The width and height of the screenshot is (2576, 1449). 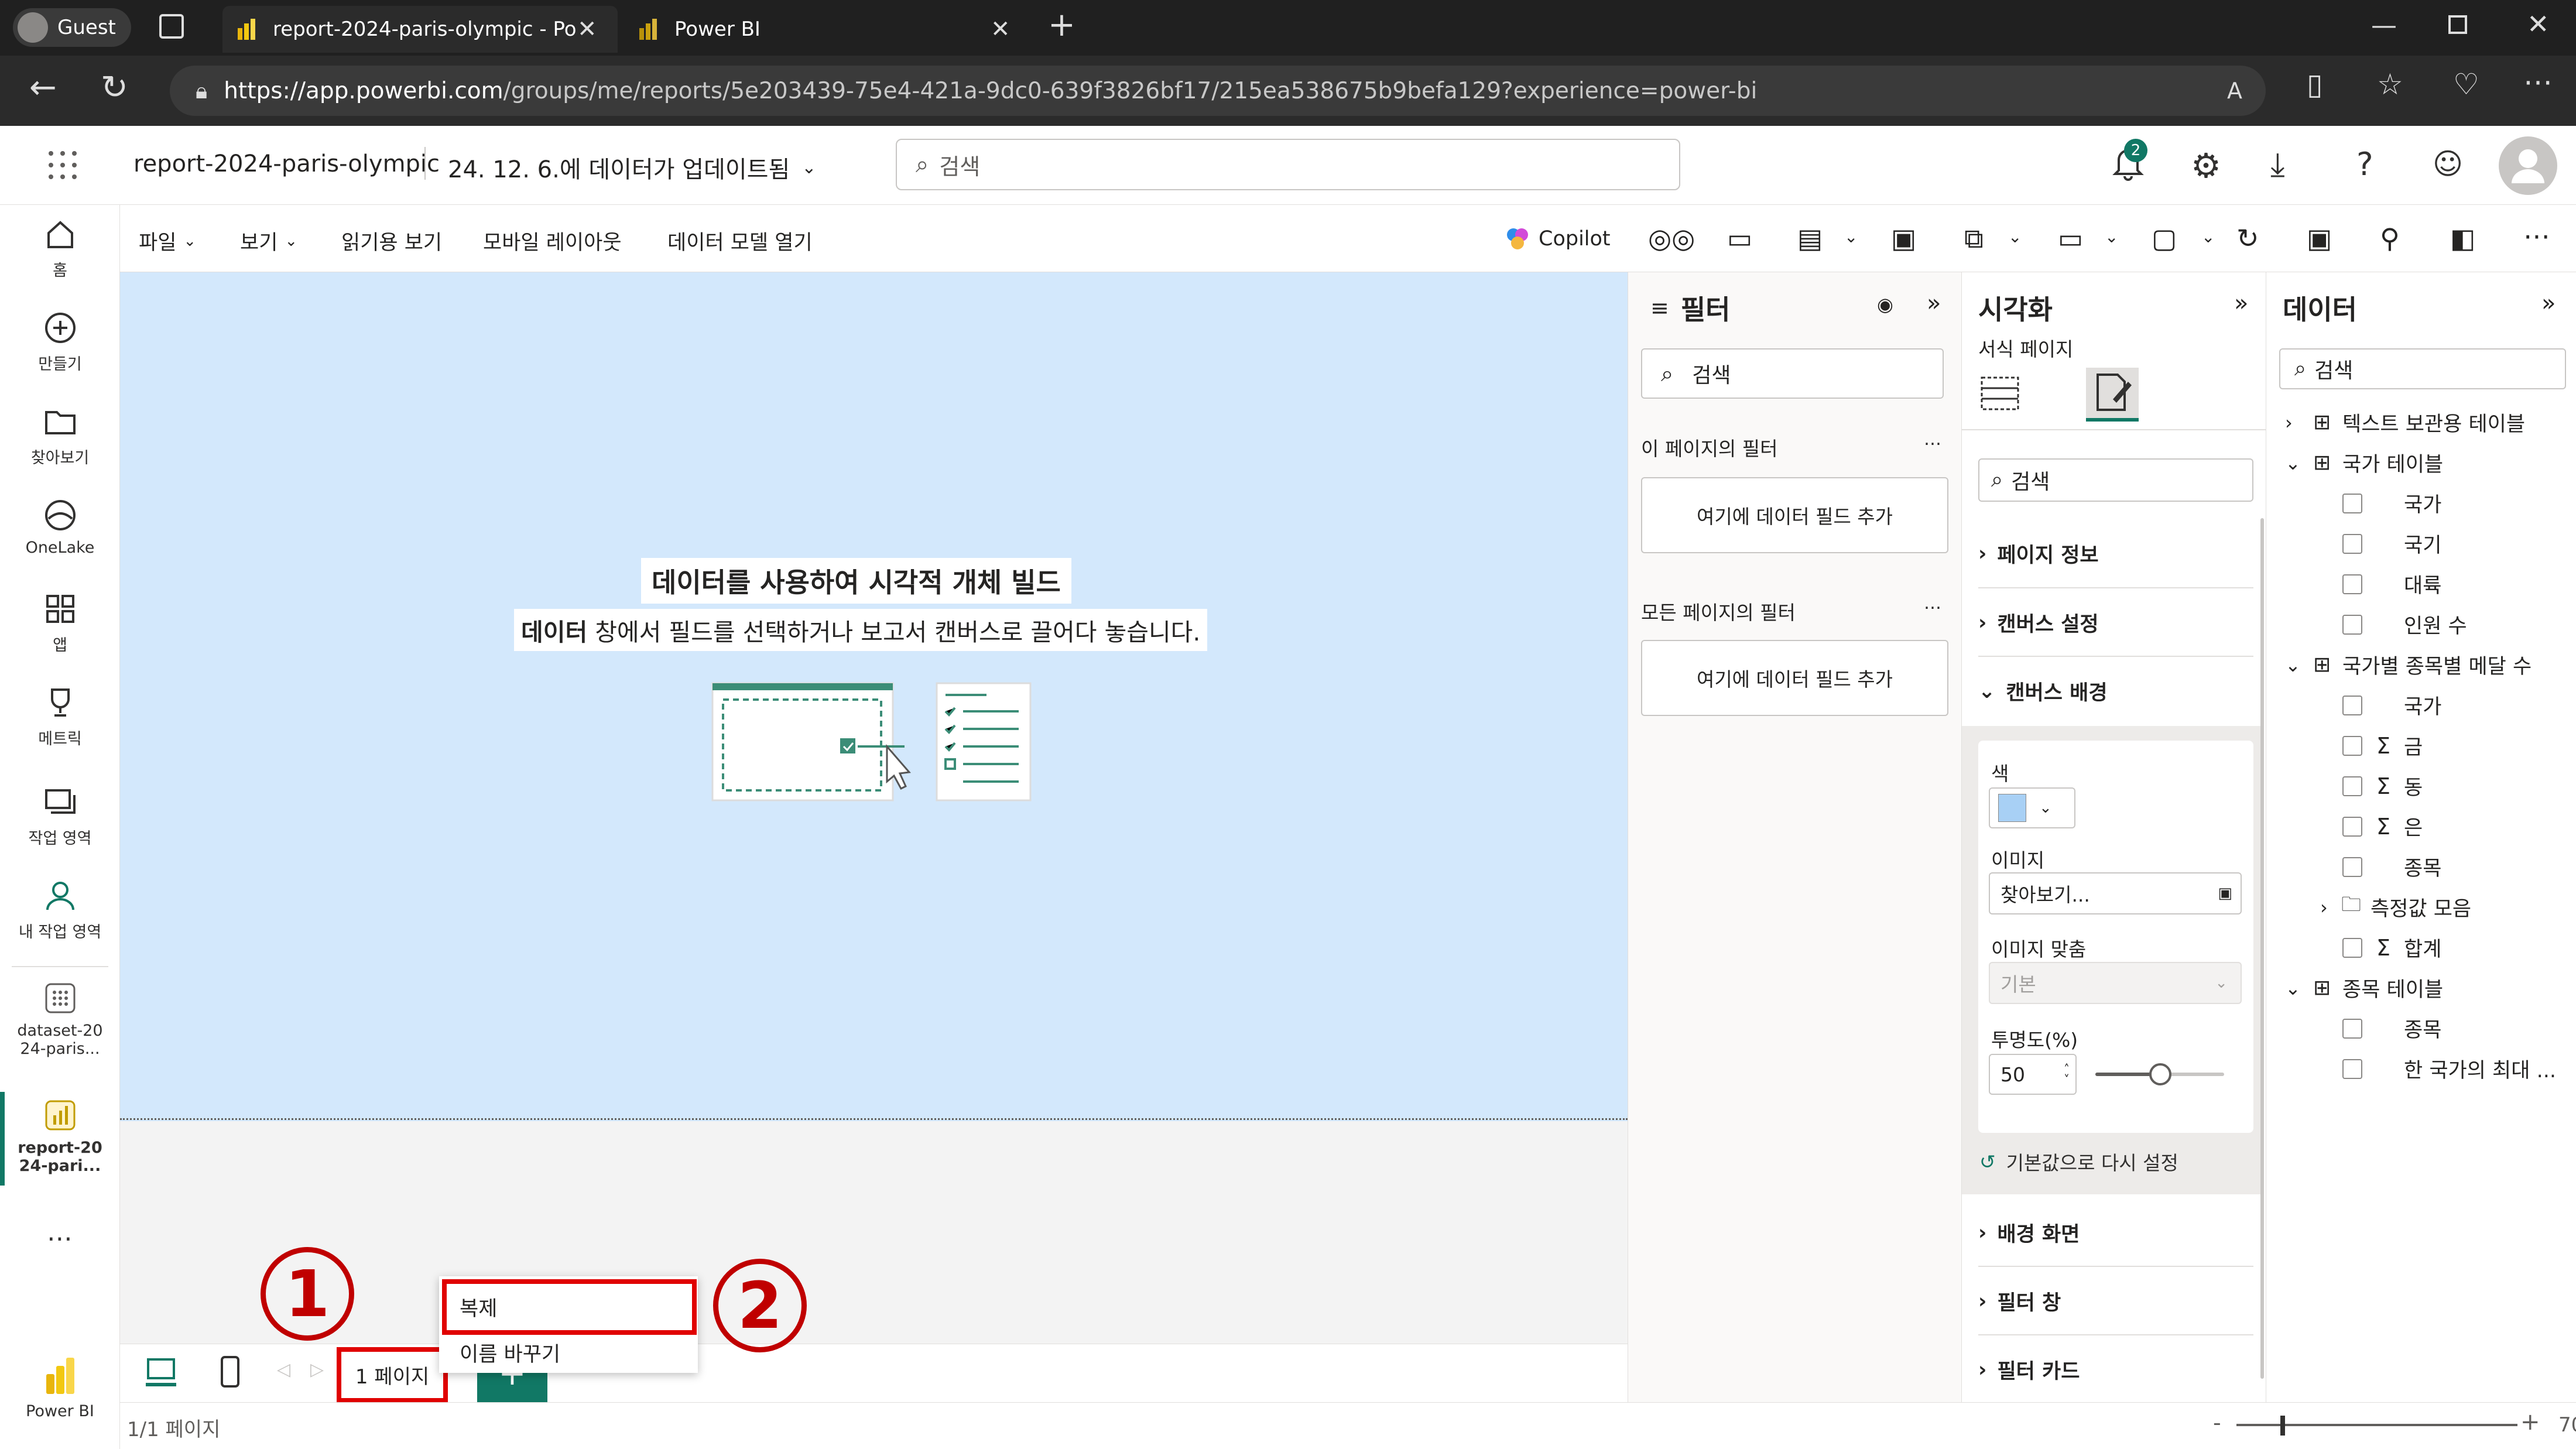 I want to click on favorites-icon: ☆, so click(x=2390, y=84).